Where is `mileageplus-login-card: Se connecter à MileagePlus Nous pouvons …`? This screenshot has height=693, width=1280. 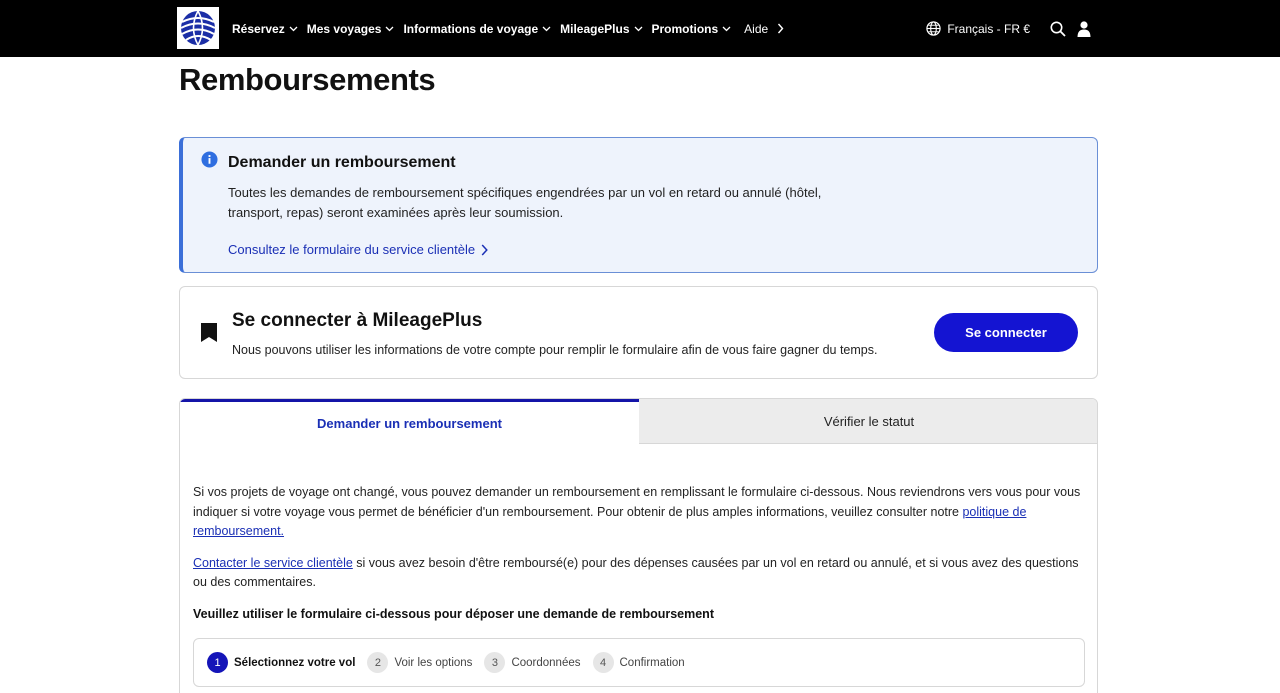 mileageplus-login-card: Se connecter à MileagePlus Nous pouvons … is located at coordinates (638, 332).